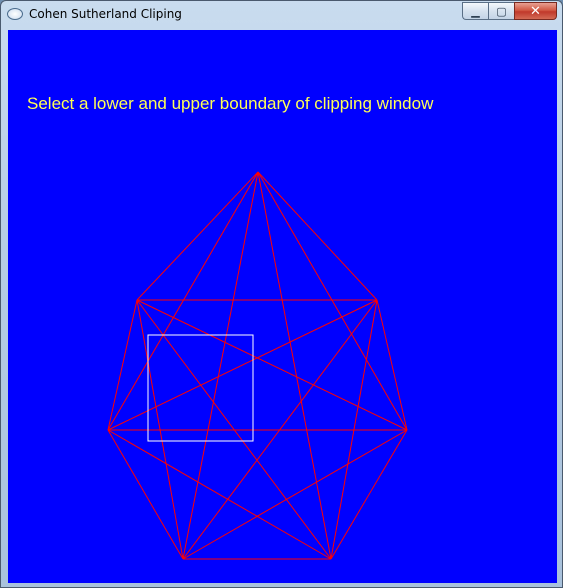 The height and width of the screenshot is (588, 563). I want to click on close-button: ✕, so click(535, 11).